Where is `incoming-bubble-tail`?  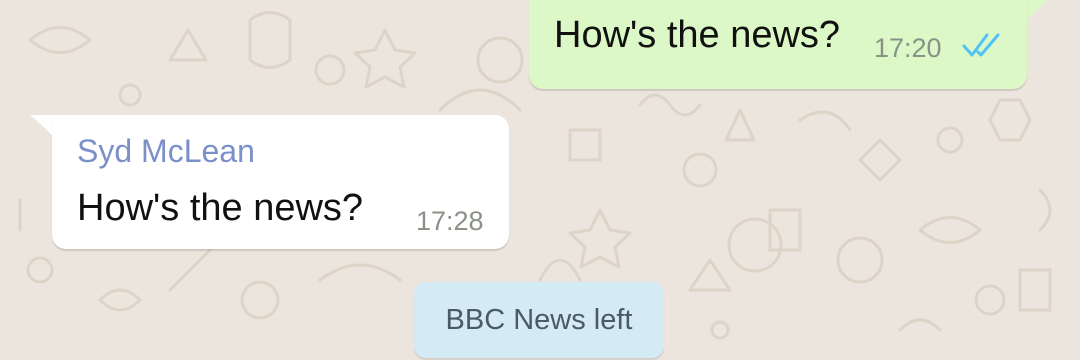 incoming-bubble-tail is located at coordinates (42, 126).